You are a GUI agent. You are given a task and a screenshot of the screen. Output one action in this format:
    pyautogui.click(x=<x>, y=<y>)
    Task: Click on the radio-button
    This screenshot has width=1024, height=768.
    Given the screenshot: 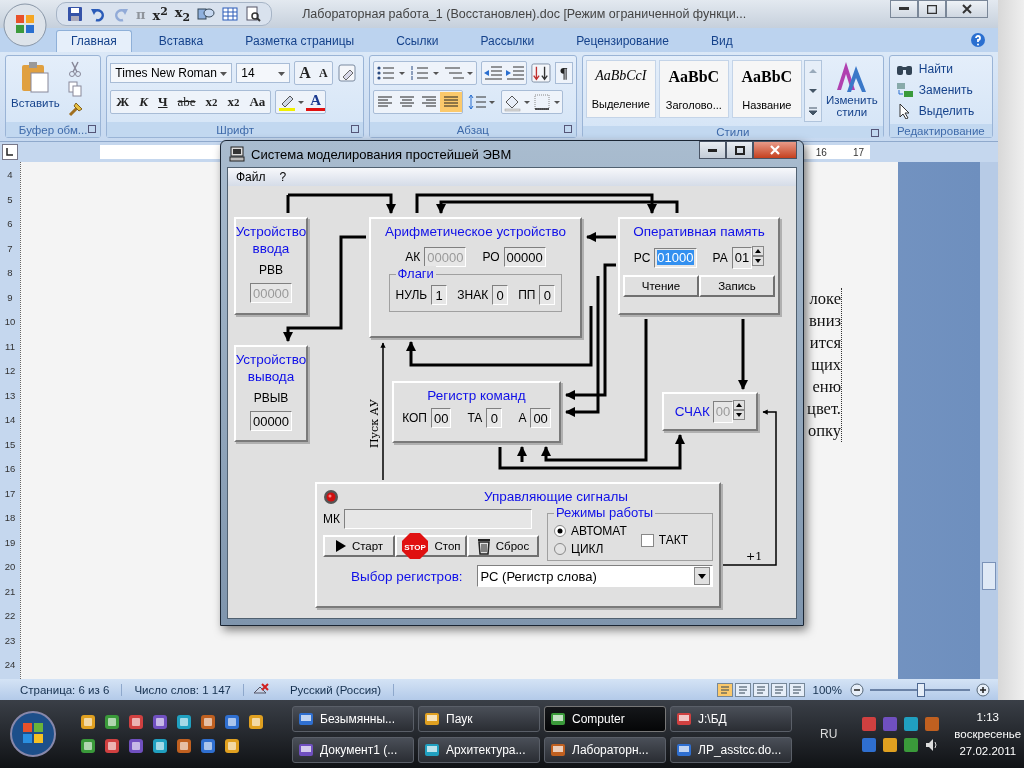 What is the action you would take?
    pyautogui.click(x=560, y=549)
    